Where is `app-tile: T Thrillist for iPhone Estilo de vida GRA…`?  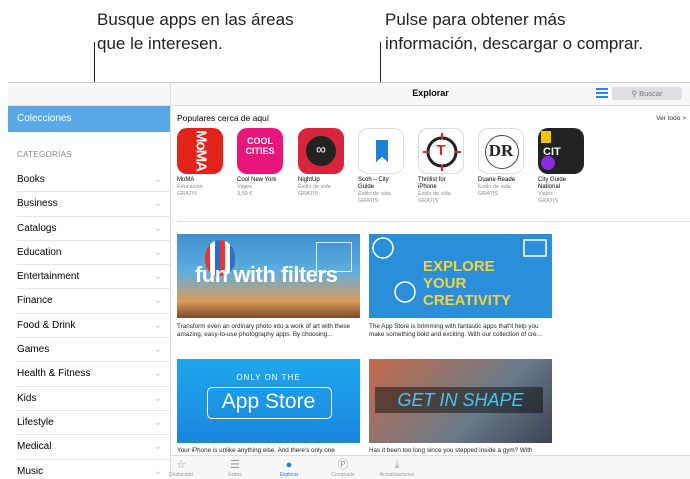 app-tile: T Thrillist for iPhone Estilo de vida GRA… is located at coordinates (442, 166).